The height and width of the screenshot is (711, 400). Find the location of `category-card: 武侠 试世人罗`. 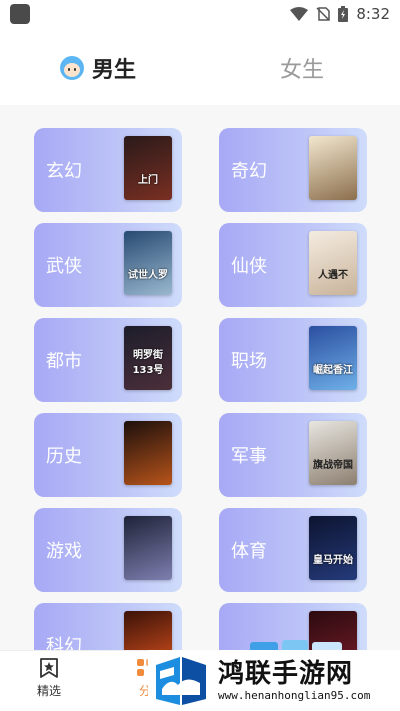

category-card: 武侠 试世人罗 is located at coordinates (108, 265).